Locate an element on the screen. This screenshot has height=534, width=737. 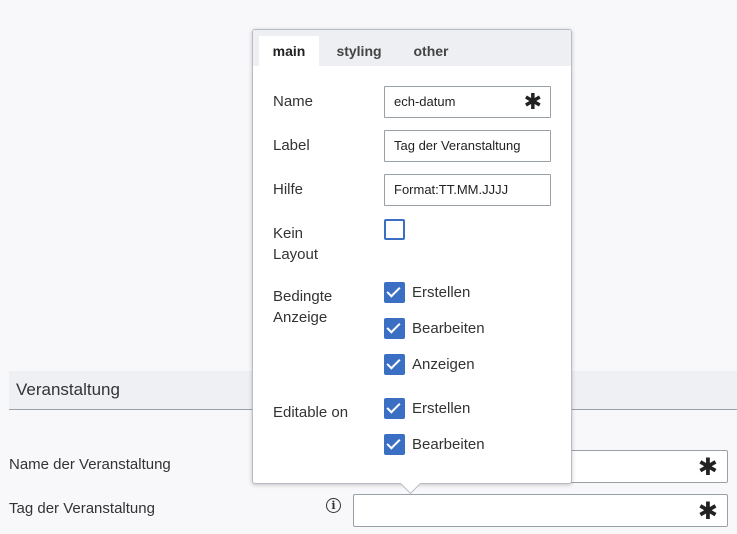
editable-erstellen-label: Erstellen is located at coordinates (441, 408).